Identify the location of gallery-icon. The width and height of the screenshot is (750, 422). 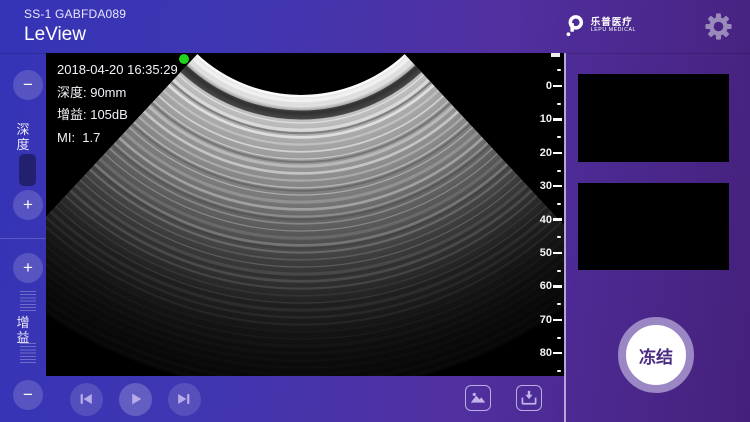
(478, 397).